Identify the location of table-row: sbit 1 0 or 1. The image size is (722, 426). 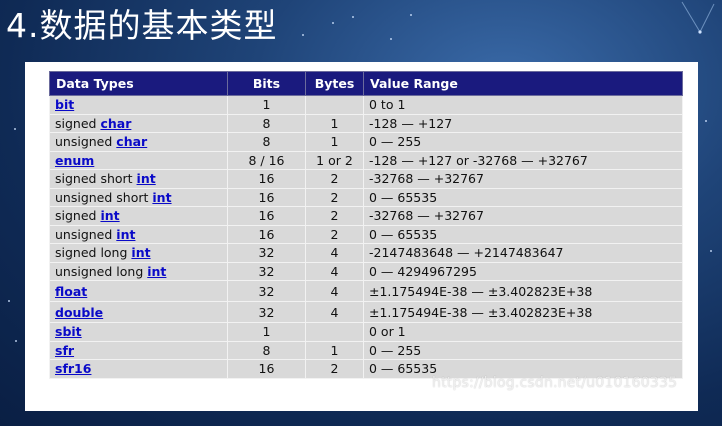
(366, 332).